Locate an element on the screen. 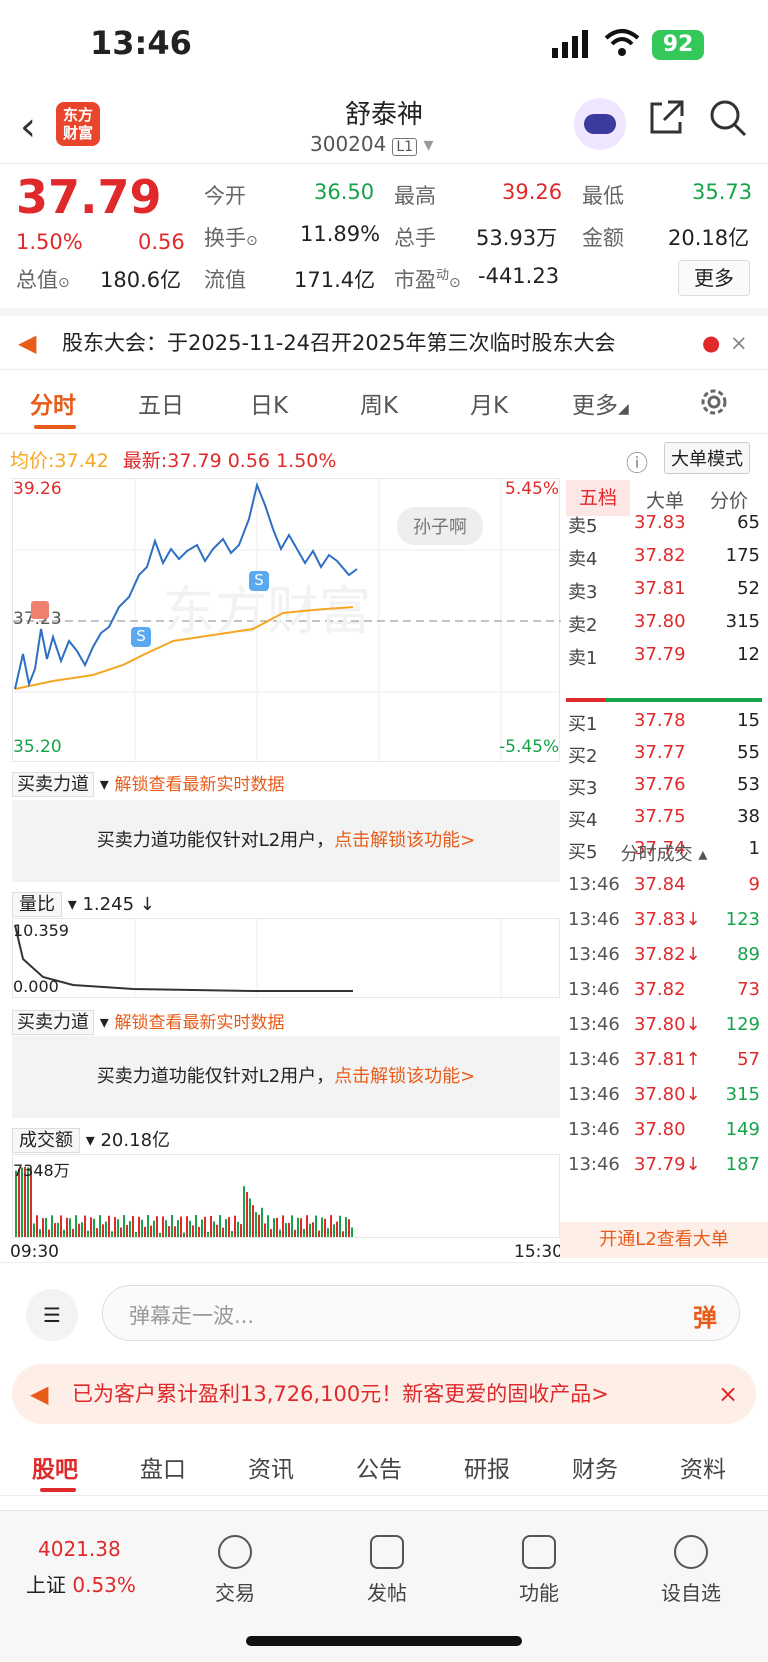 The height and width of the screenshot is (1662, 768). high-label: 最高 is located at coordinates (415, 196).